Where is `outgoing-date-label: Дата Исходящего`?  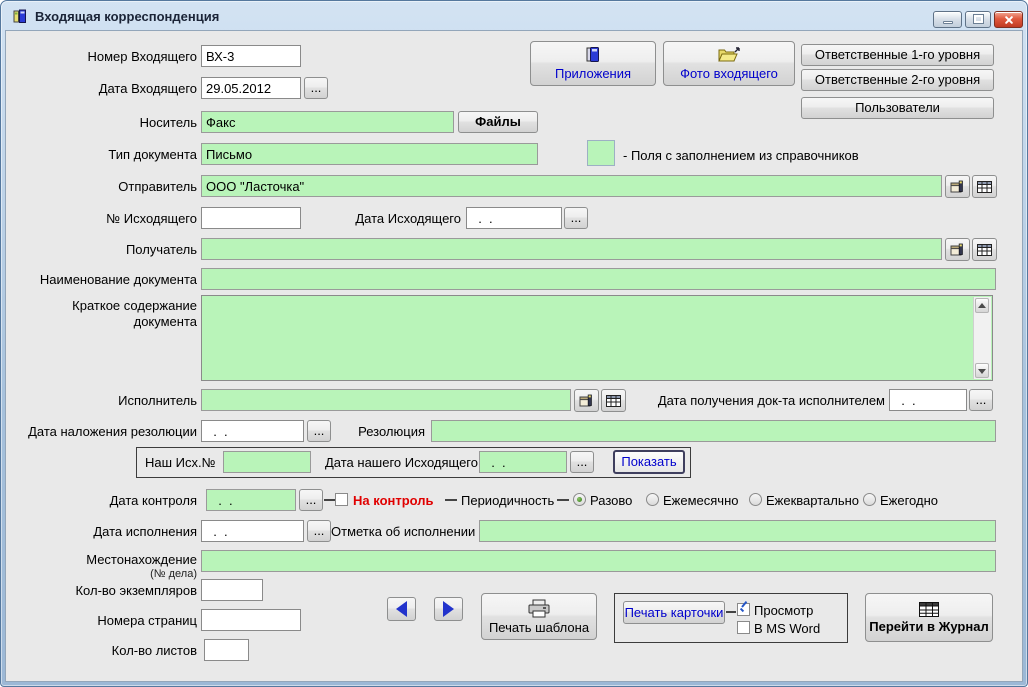 outgoing-date-label: Дата Исходящего is located at coordinates (408, 218).